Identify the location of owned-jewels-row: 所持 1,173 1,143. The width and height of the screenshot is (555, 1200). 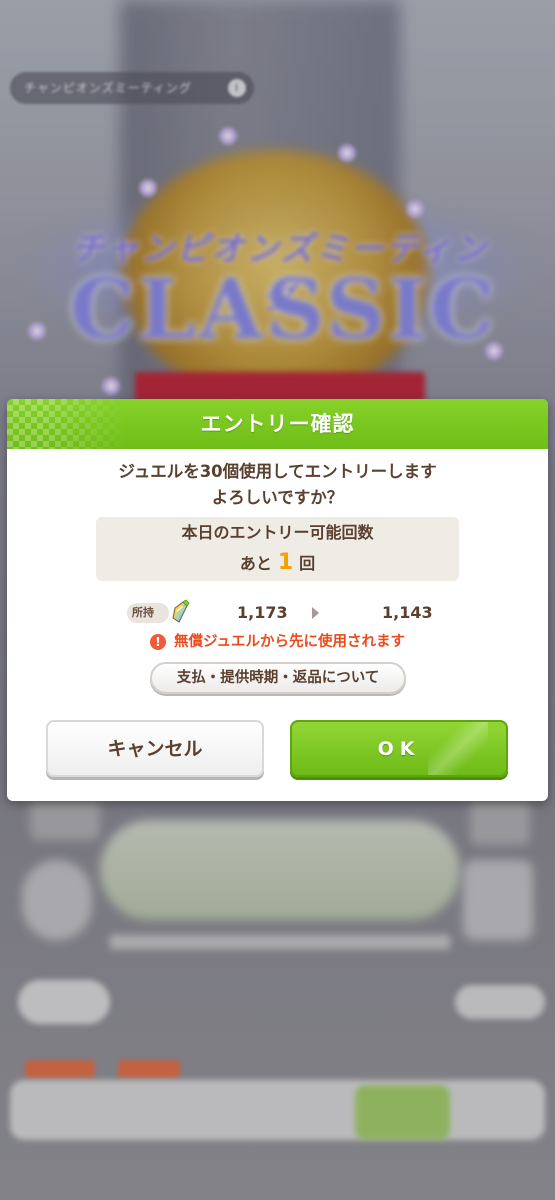
(282, 612).